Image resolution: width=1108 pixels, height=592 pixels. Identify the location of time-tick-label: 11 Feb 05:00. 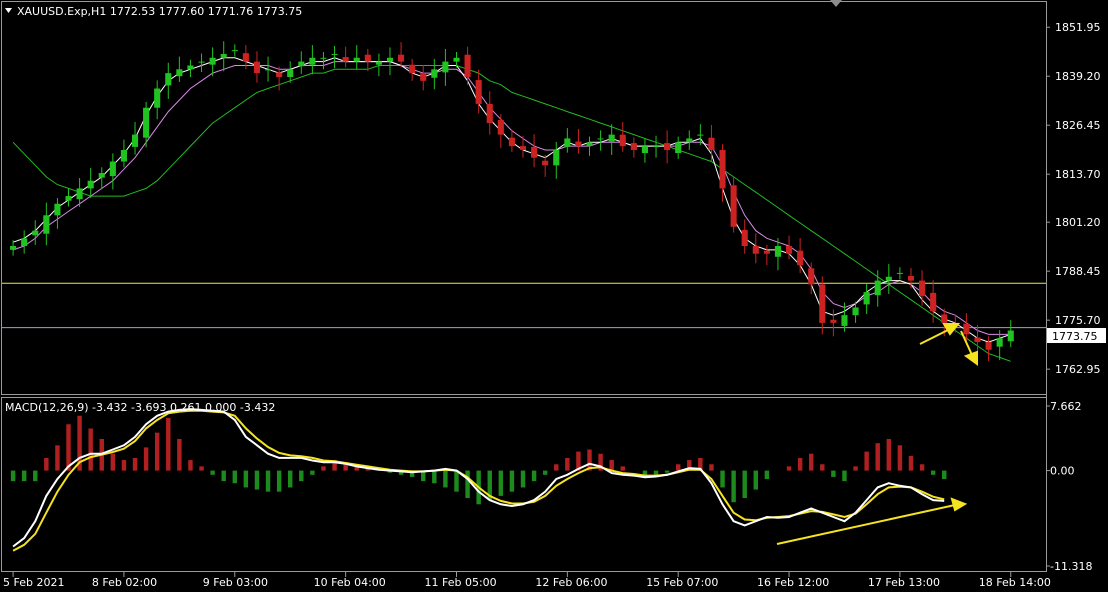
(460, 582).